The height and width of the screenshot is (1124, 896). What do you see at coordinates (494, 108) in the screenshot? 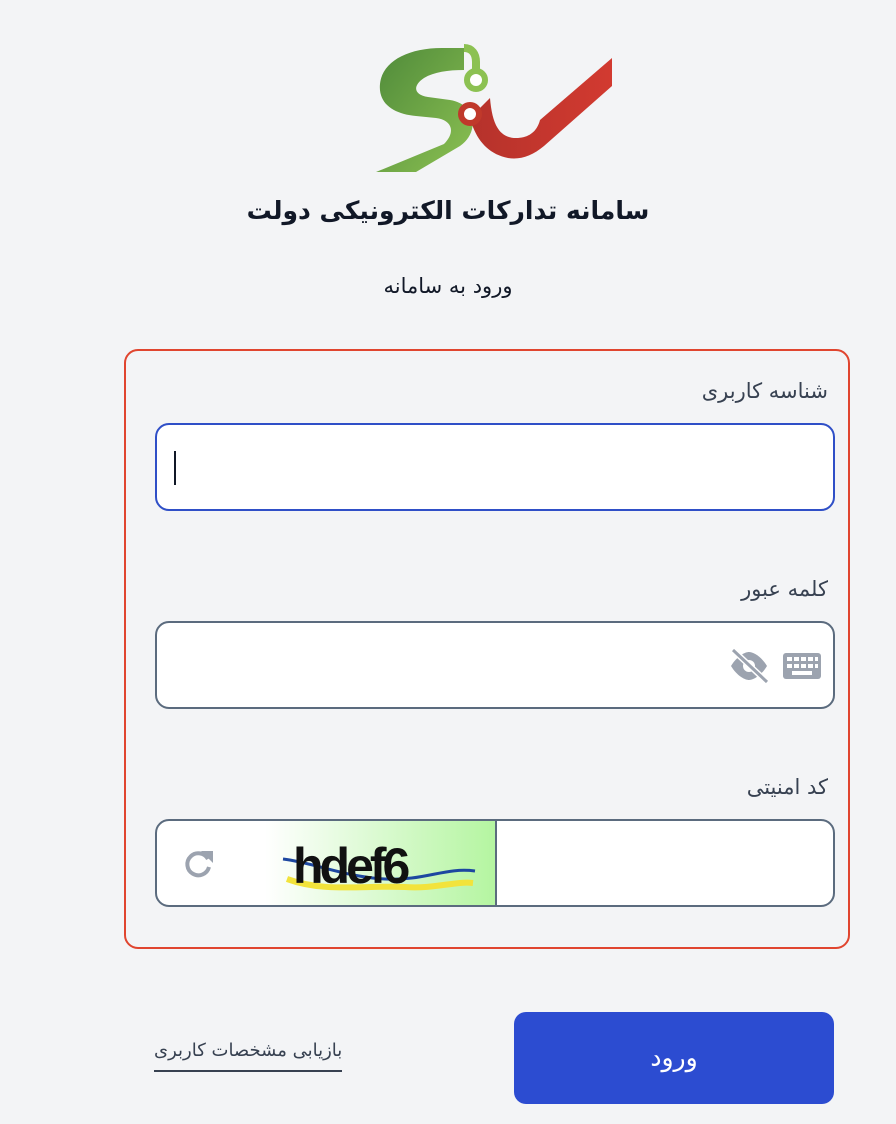
I see `setad-logo` at bounding box center [494, 108].